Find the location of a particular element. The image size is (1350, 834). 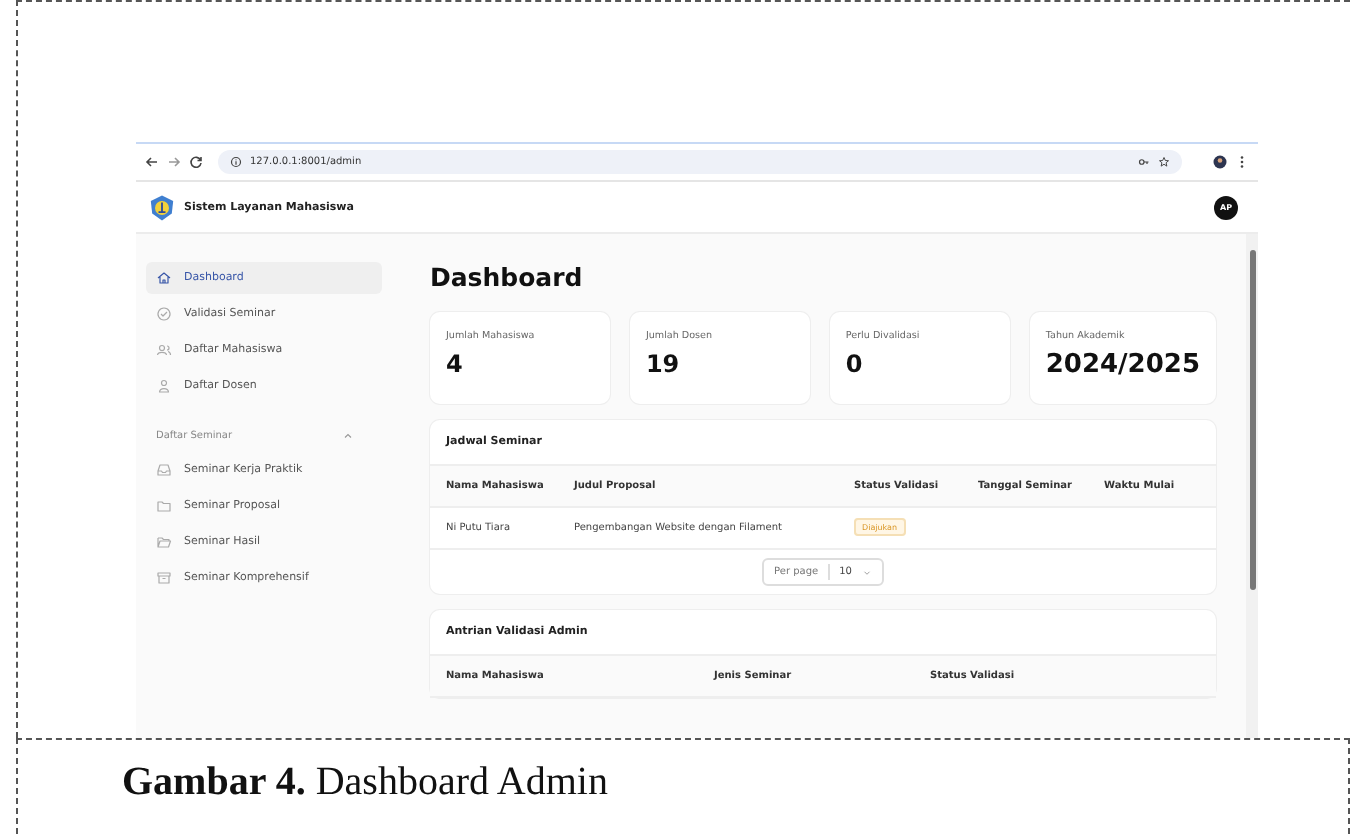

home-icon is located at coordinates (164, 278).